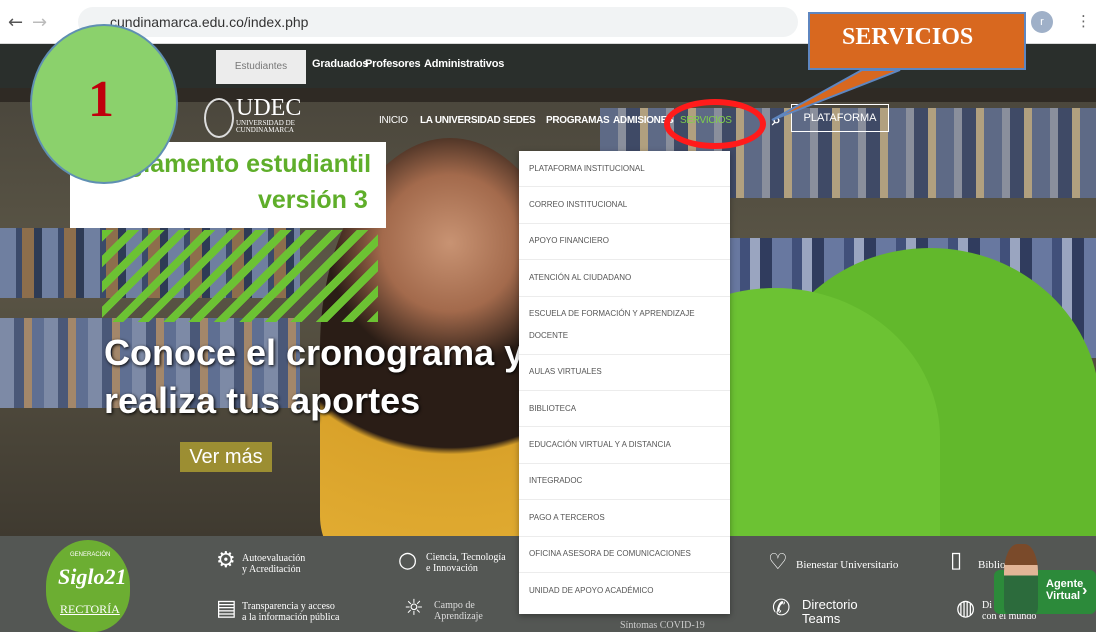 Image resolution: width=1096 pixels, height=632 pixels. Describe the element at coordinates (624, 373) in the screenshot. I see `dropdown-item: AULAS VIRTUALES` at that location.